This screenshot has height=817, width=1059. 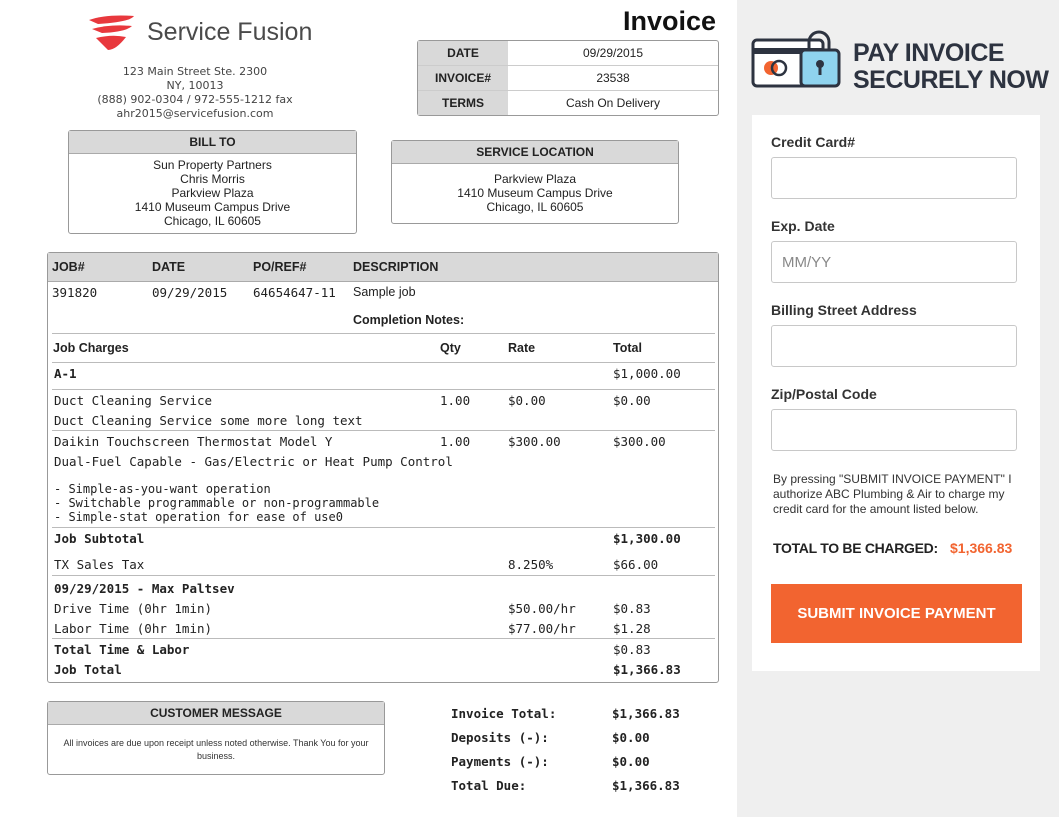 I want to click on zip-code-input, so click(x=894, y=430).